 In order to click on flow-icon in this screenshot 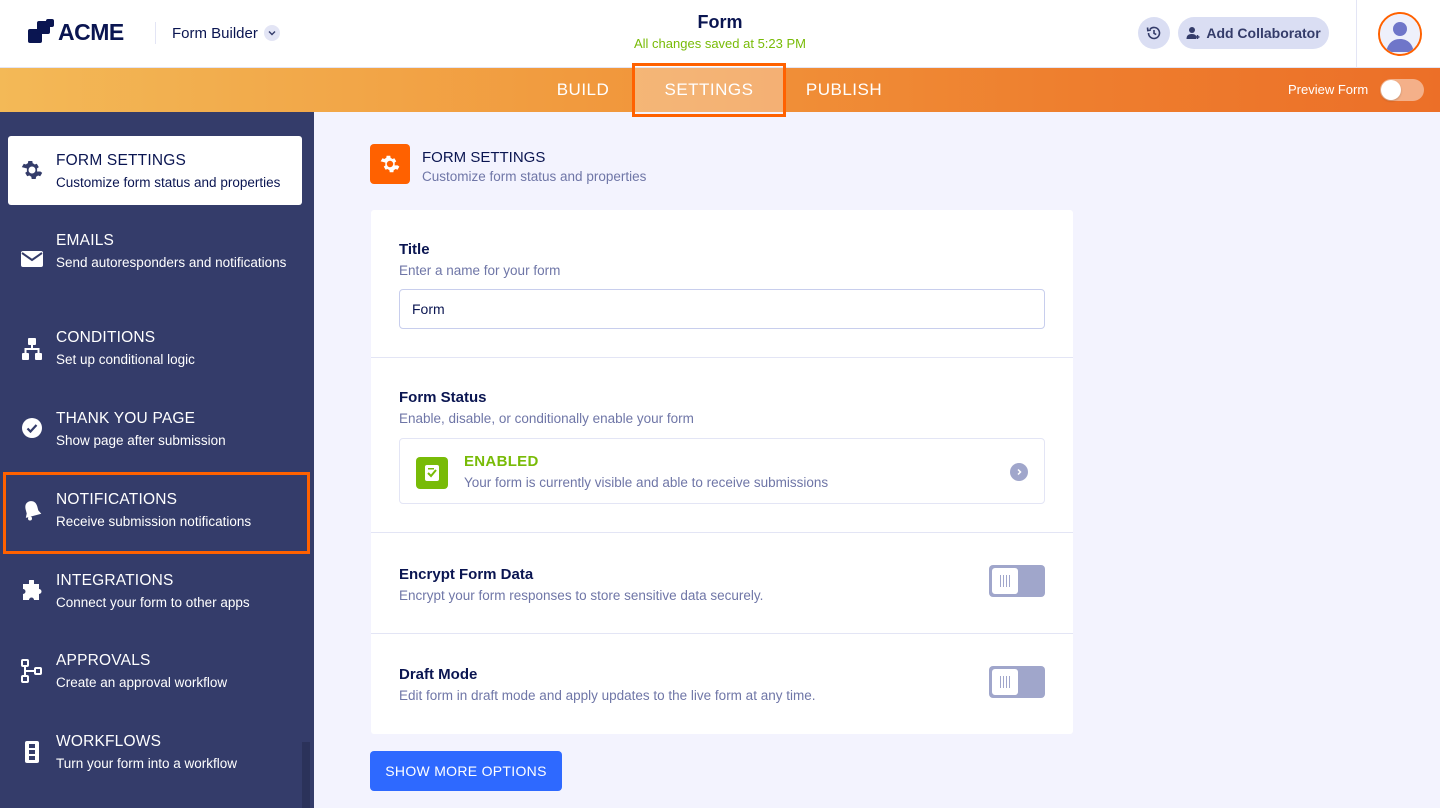, I will do `click(32, 671)`.